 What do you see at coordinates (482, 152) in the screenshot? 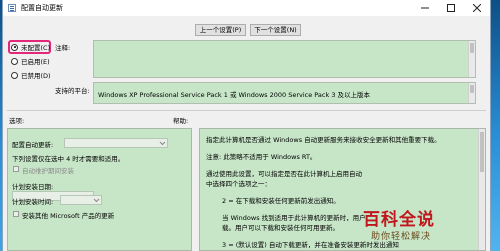
I see `help-scroll-thumb` at bounding box center [482, 152].